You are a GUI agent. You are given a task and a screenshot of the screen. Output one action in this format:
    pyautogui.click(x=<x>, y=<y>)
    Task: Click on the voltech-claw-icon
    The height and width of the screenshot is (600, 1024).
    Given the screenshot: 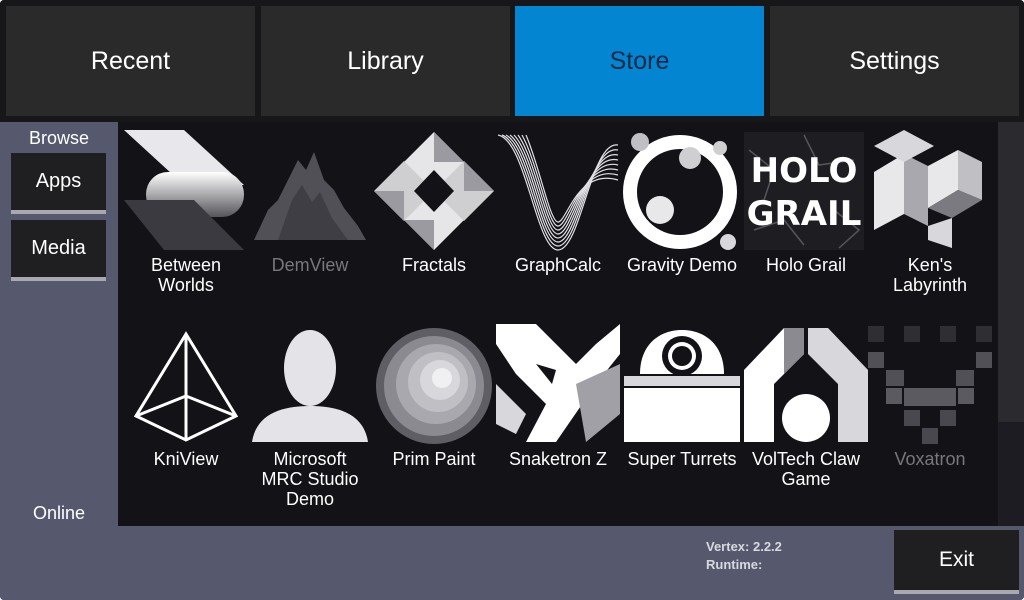 What is the action you would take?
    pyautogui.click(x=806, y=385)
    